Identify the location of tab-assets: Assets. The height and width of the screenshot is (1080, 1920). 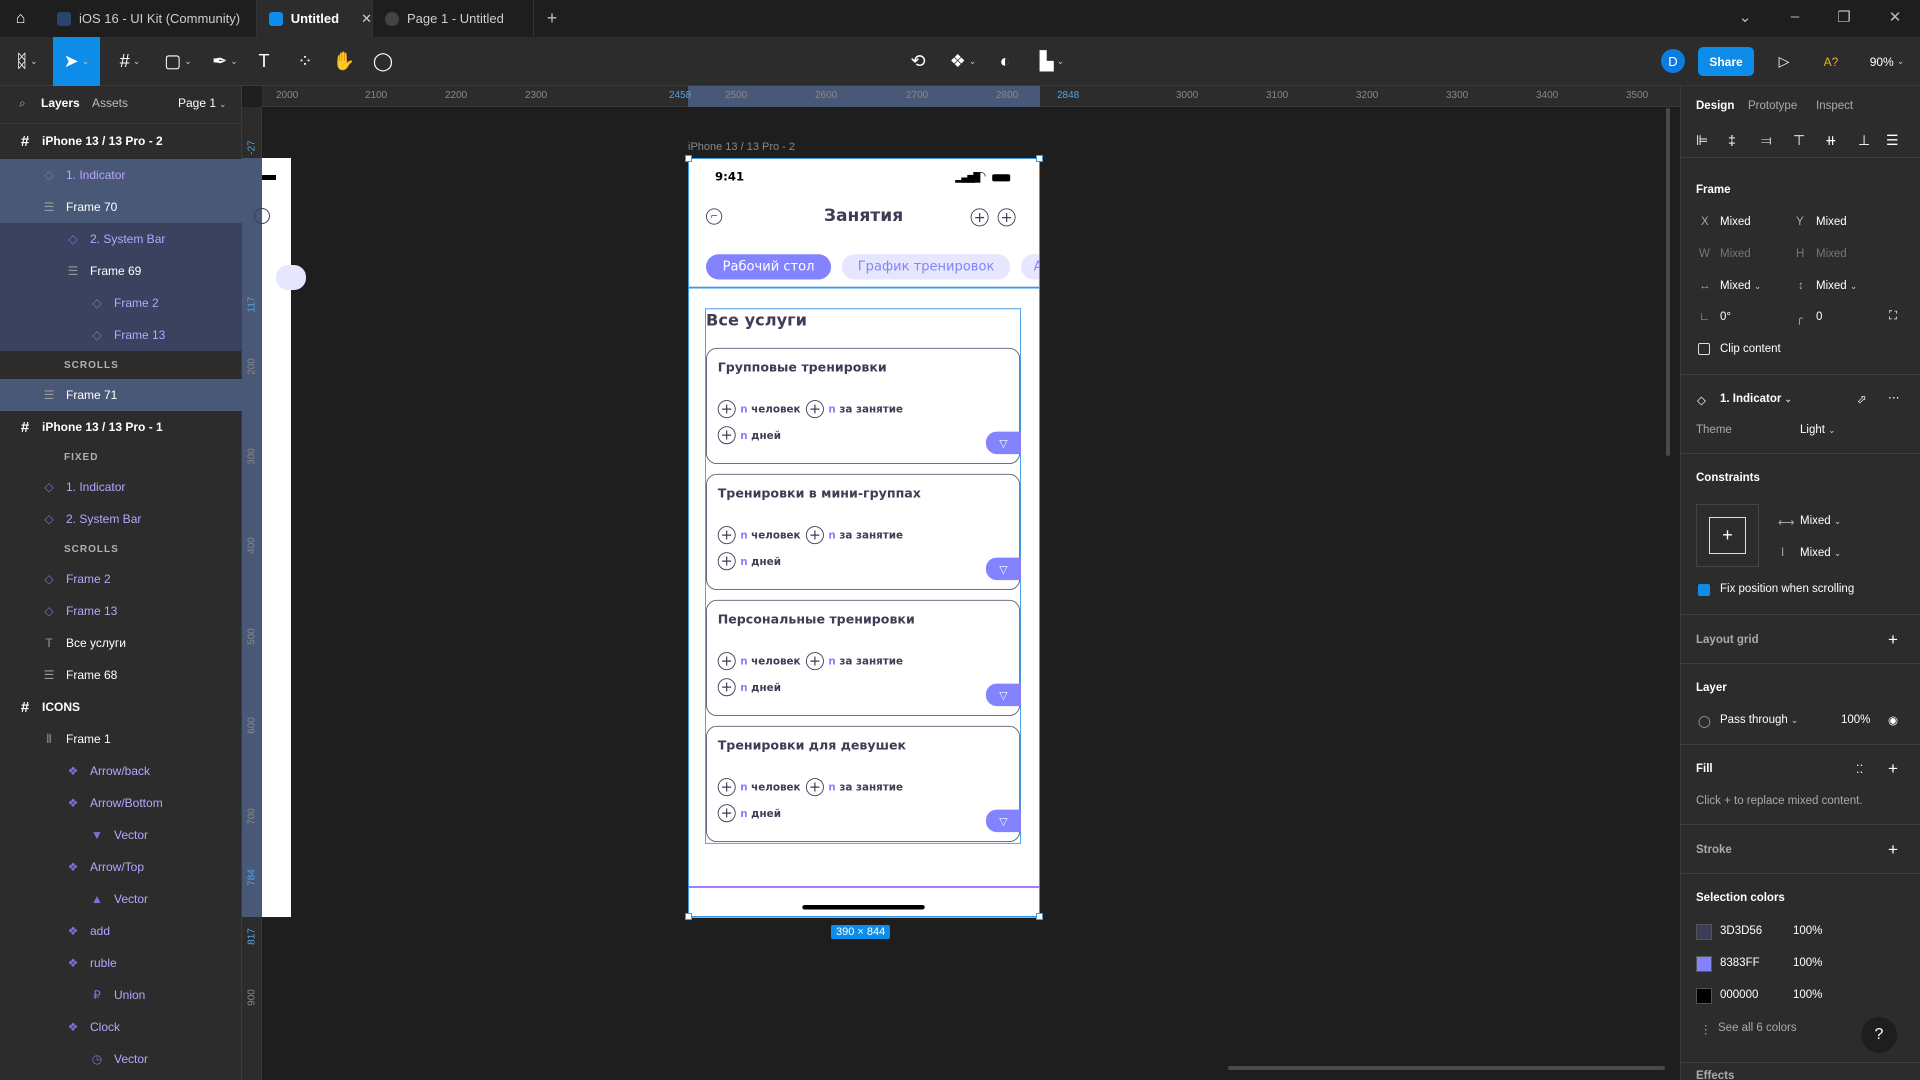
(110, 103).